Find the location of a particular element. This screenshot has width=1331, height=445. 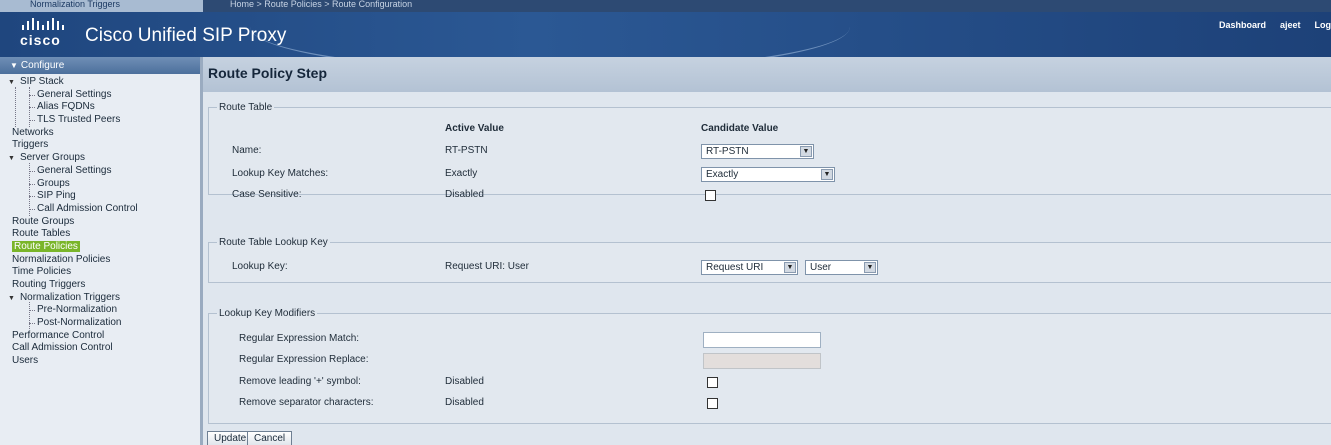

lookup-key-legend: Route Table Lookup Key is located at coordinates (273, 242).